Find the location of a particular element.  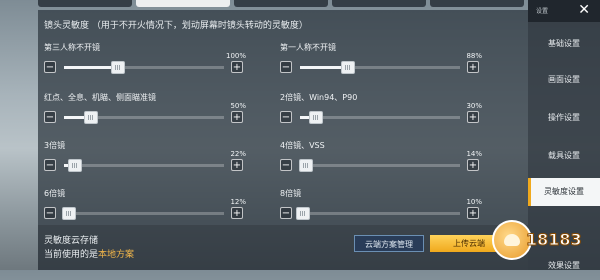

top-tab-active is located at coordinates (183, 3).